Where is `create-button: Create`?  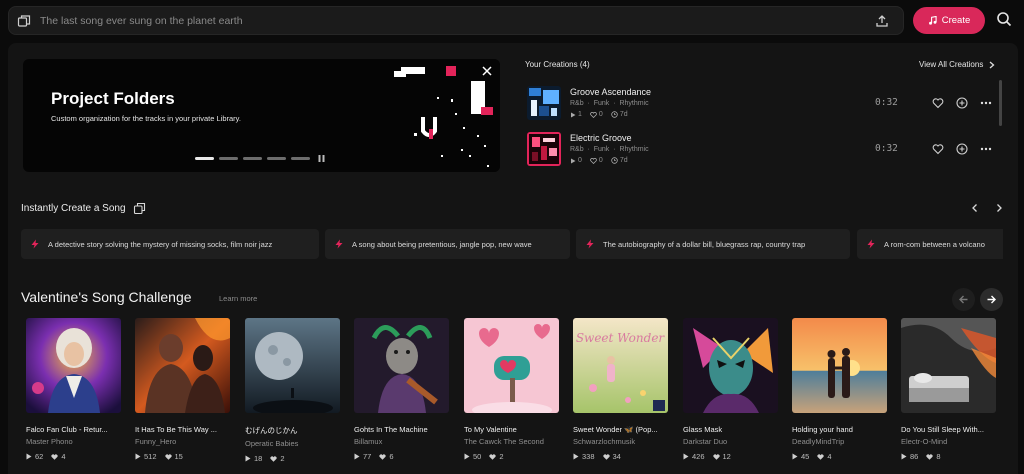 create-button: Create is located at coordinates (949, 20).